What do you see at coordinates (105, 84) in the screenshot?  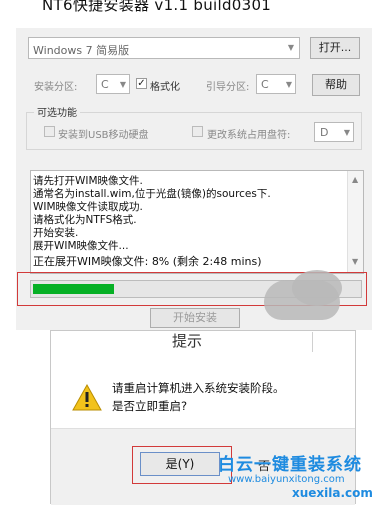 I see `install-partition-value: C` at bounding box center [105, 84].